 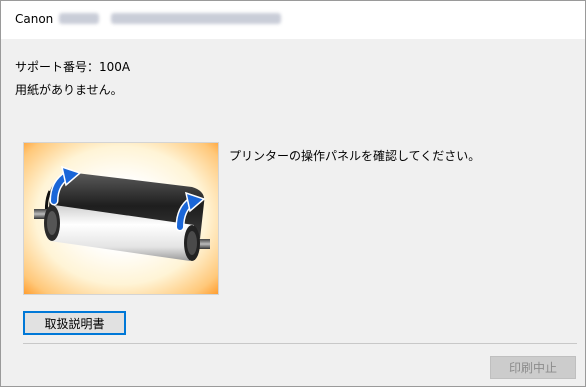 I want to click on paper-roll-image, so click(x=121, y=218).